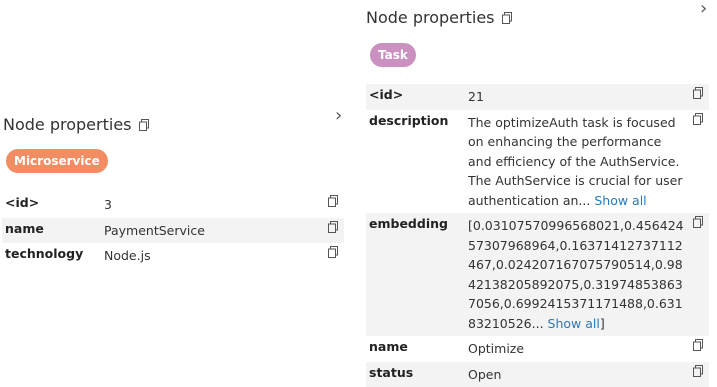  What do you see at coordinates (209, 205) in the screenshot?
I see `property-value: 3` at bounding box center [209, 205].